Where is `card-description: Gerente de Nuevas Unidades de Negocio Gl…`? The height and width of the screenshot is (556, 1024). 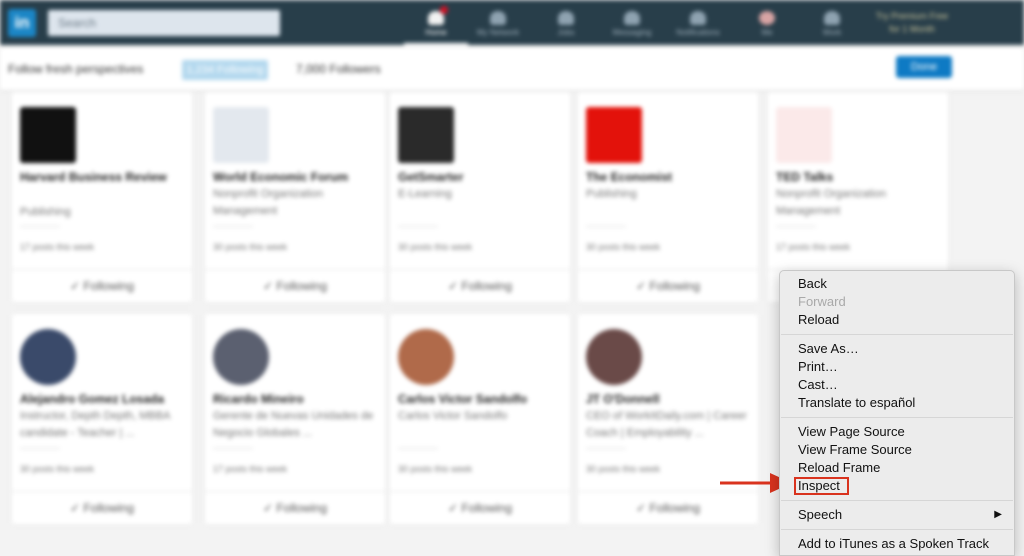
card-description: Gerente de Nuevas Unidades de Negocio Gl… is located at coordinates (293, 424).